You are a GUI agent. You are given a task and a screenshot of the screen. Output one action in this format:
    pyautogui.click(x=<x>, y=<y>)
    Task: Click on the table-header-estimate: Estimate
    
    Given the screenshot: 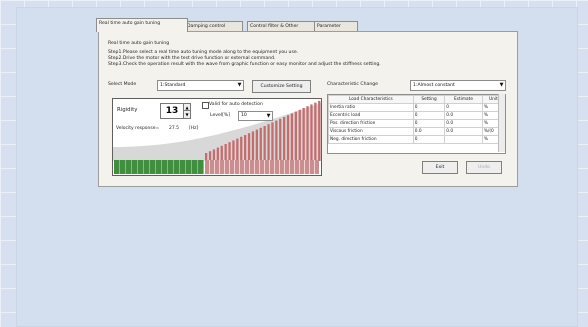 What is the action you would take?
    pyautogui.click(x=463, y=99)
    